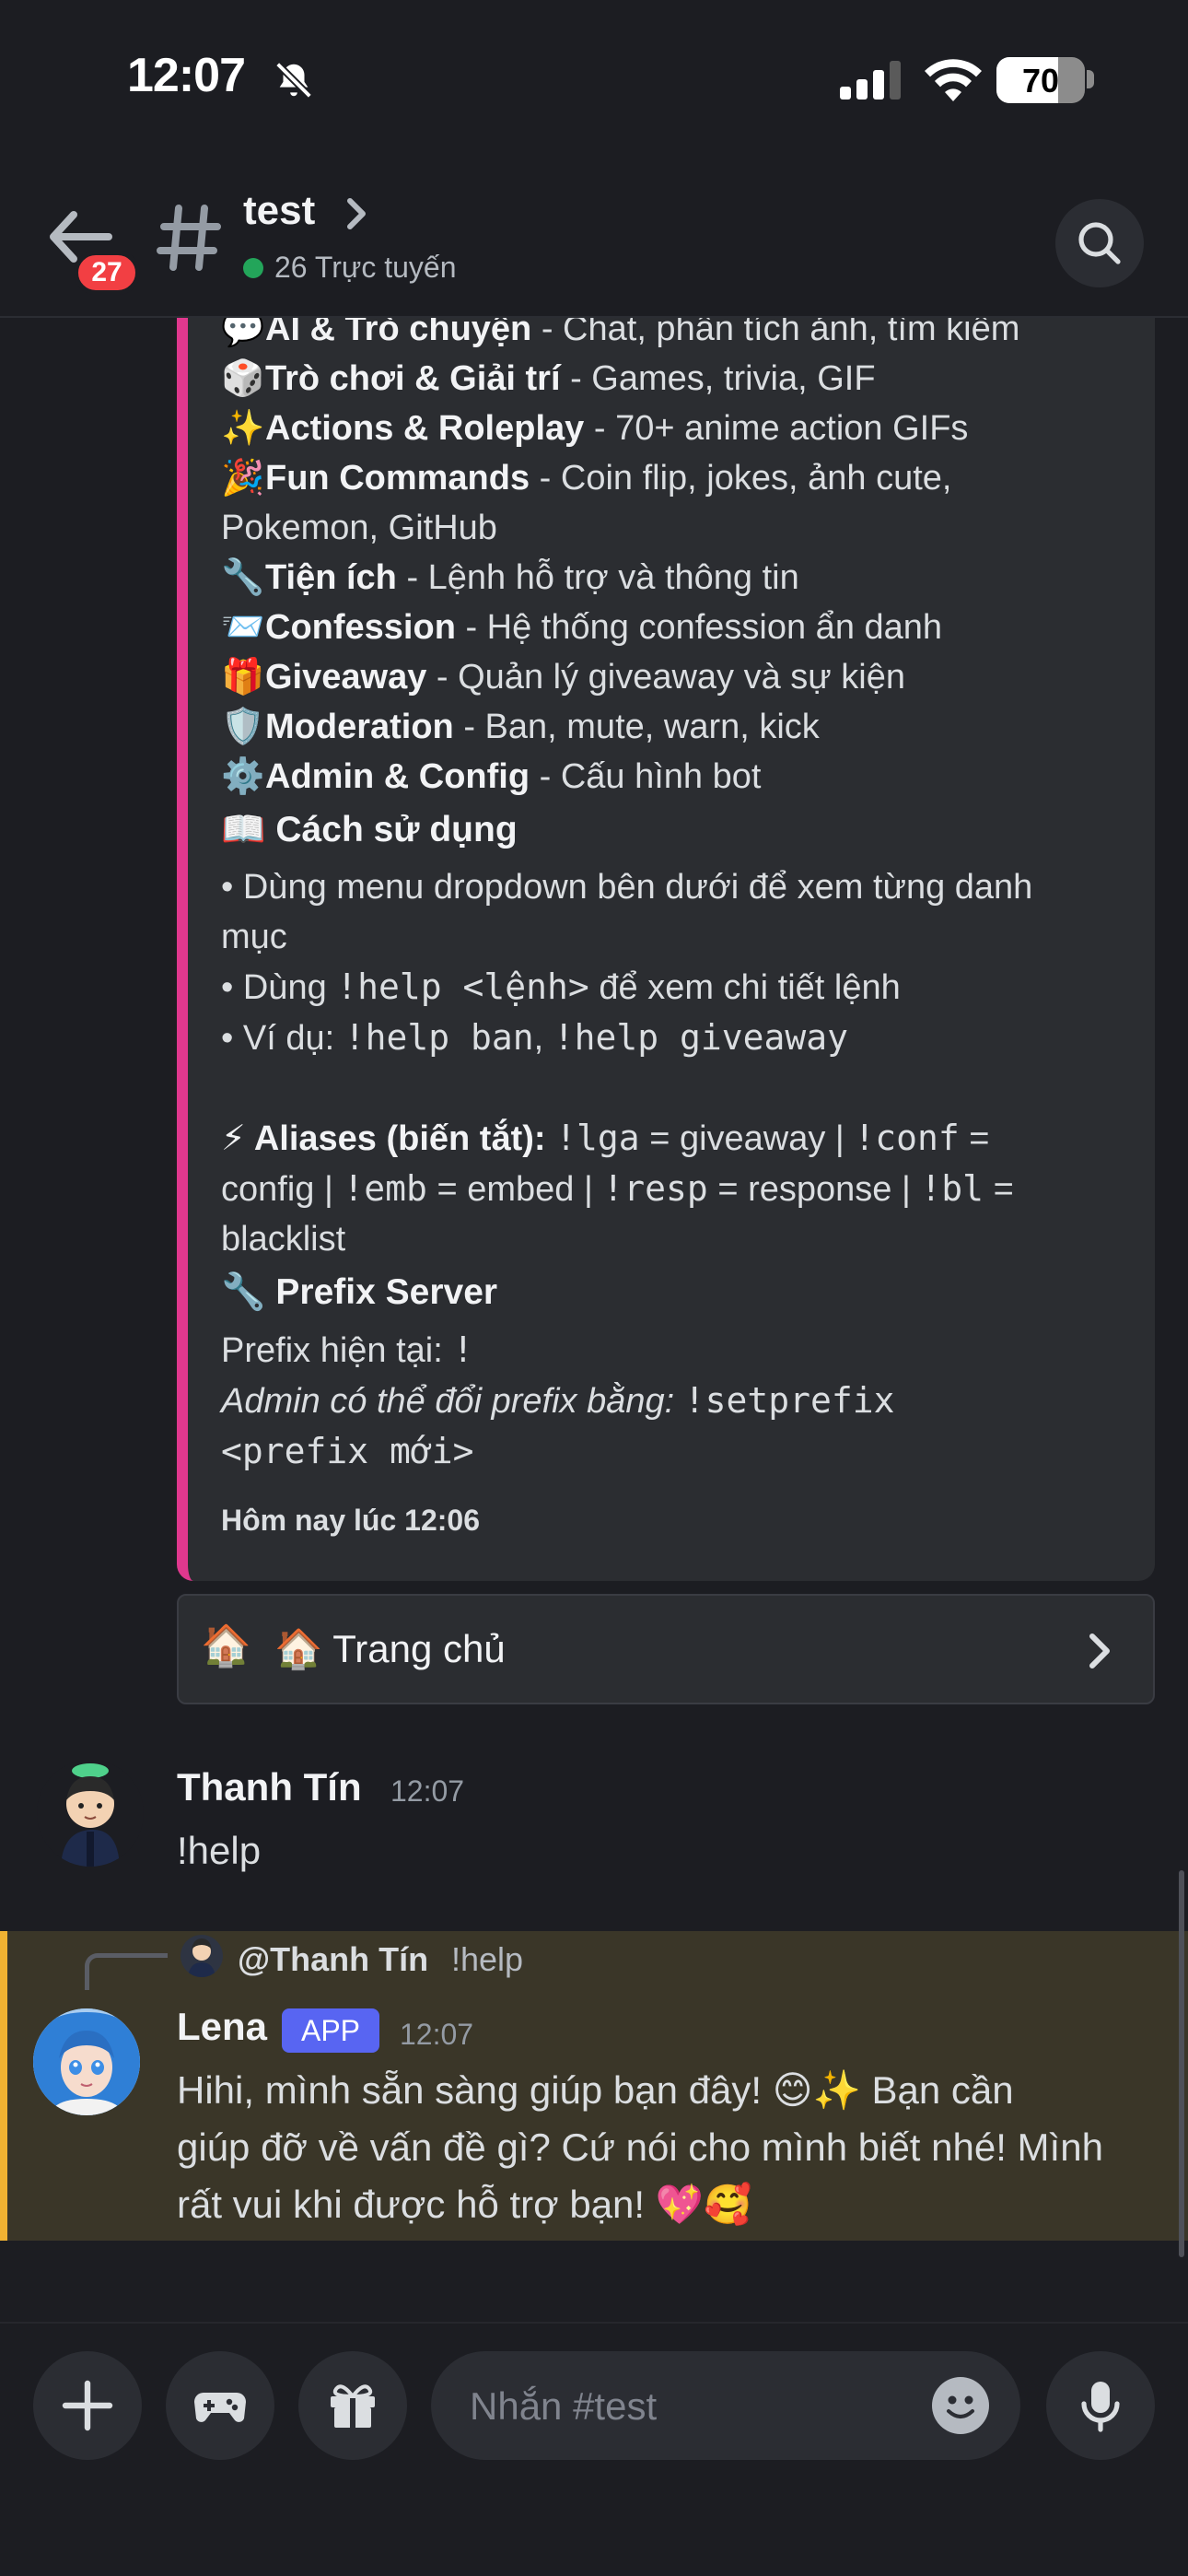 The image size is (1188, 2576). What do you see at coordinates (346, 677) in the screenshot?
I see `category-name: Giveaway` at bounding box center [346, 677].